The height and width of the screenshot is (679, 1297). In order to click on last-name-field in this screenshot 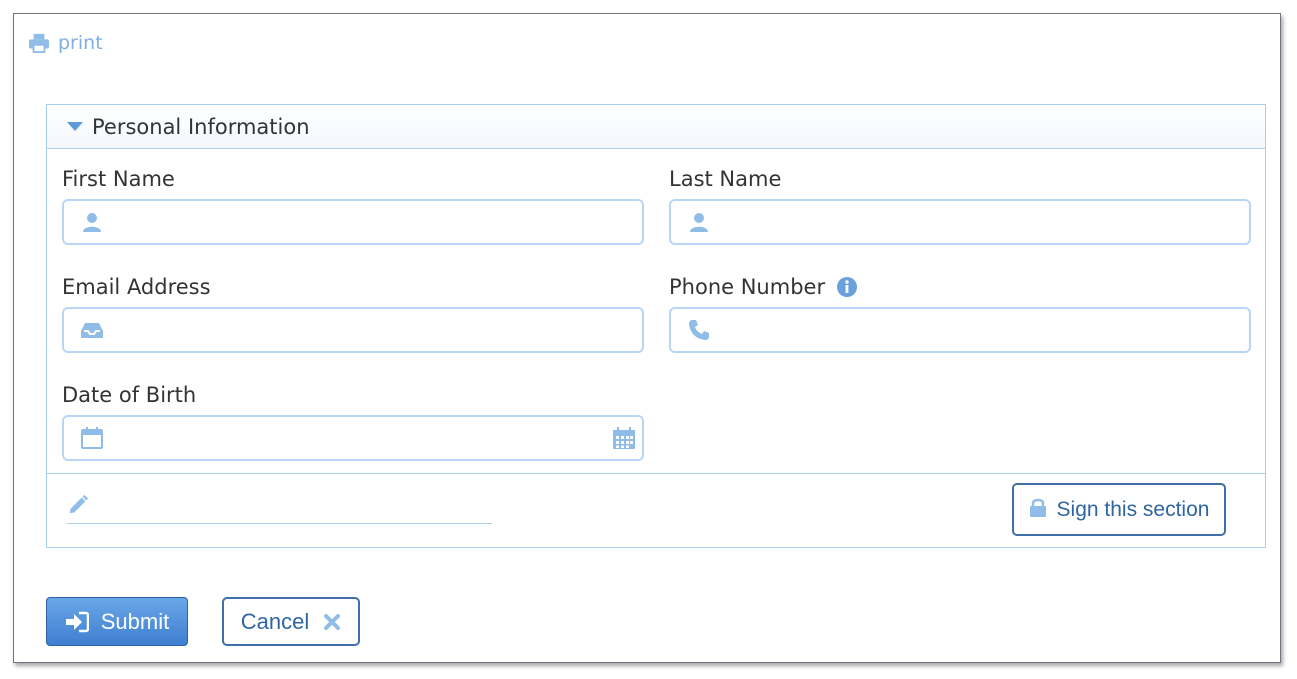, I will do `click(960, 222)`.